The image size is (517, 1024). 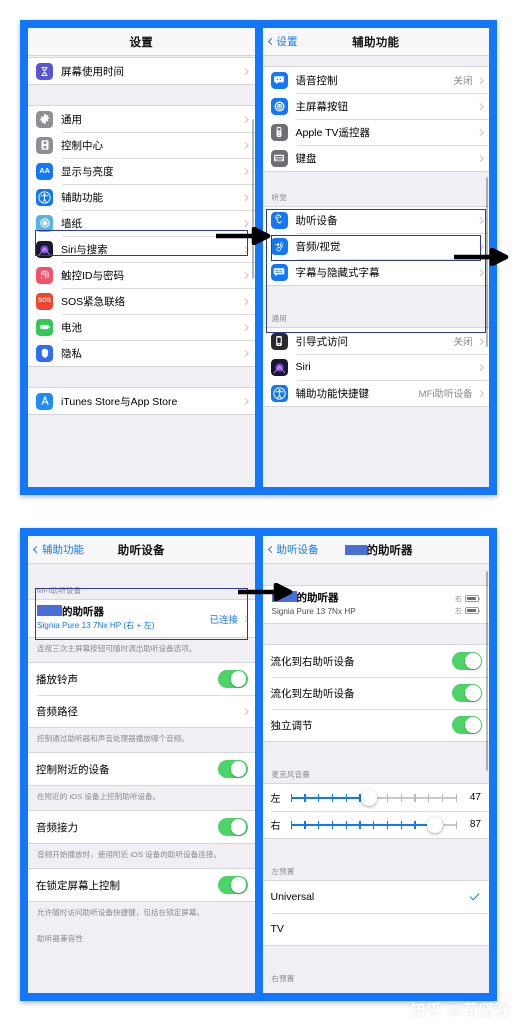 What do you see at coordinates (141, 401) in the screenshot?
I see `sidebar-item-itunes-appstore: iTunes Store与App Store` at bounding box center [141, 401].